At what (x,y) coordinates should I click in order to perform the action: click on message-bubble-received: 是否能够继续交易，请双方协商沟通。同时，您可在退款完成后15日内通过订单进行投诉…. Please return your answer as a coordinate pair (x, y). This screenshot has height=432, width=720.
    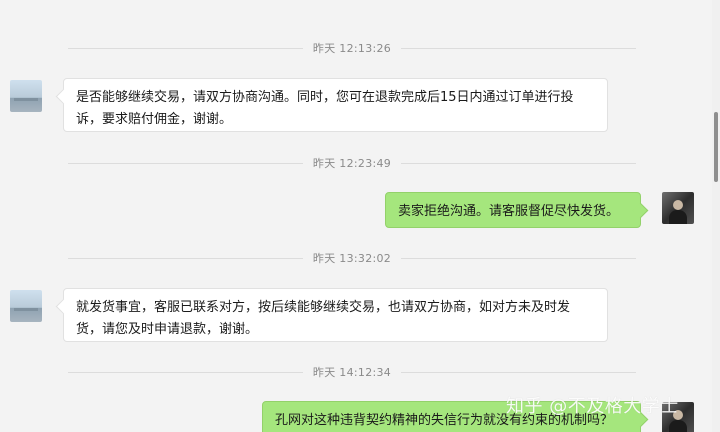
    Looking at the image, I should click on (335, 105).